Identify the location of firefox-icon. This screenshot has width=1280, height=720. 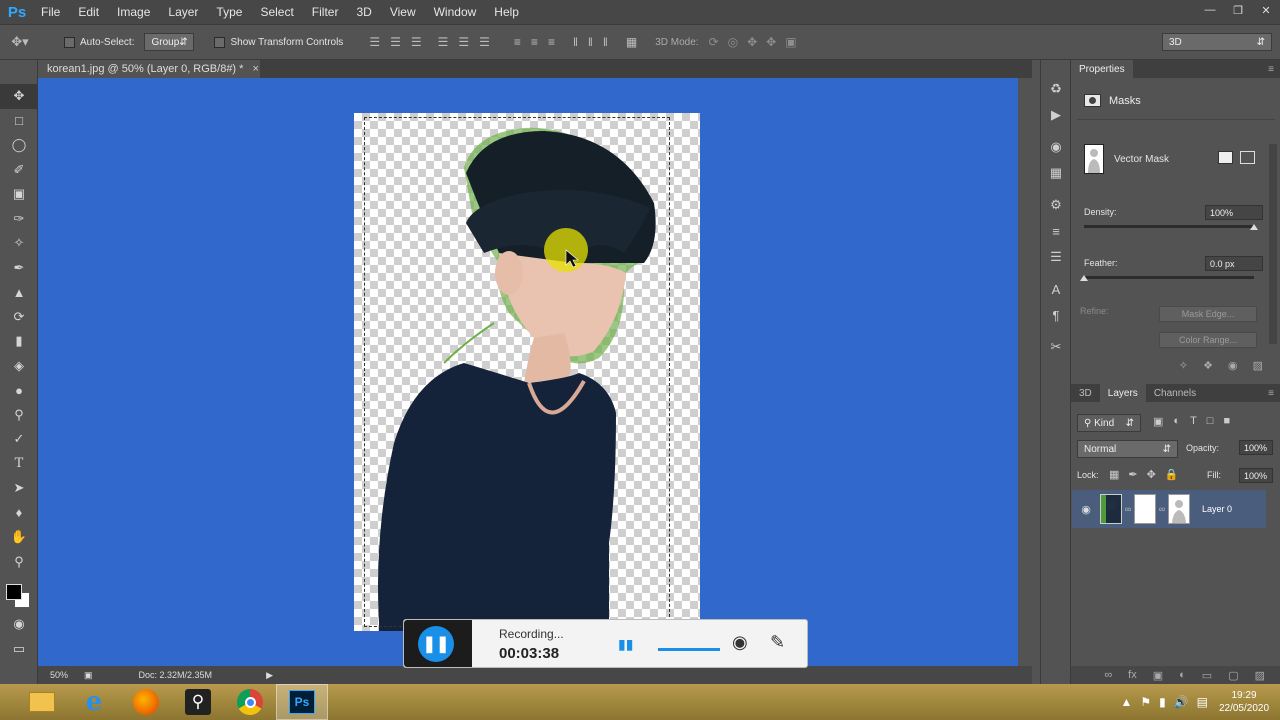
(146, 702).